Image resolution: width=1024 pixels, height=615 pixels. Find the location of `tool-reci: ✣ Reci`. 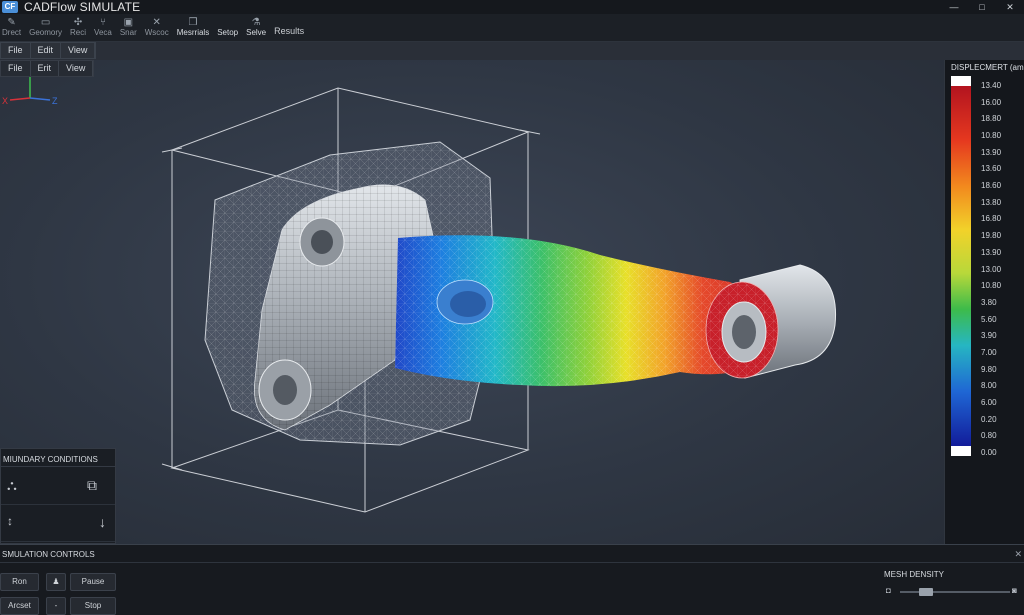

tool-reci: ✣ Reci is located at coordinates (78, 29).